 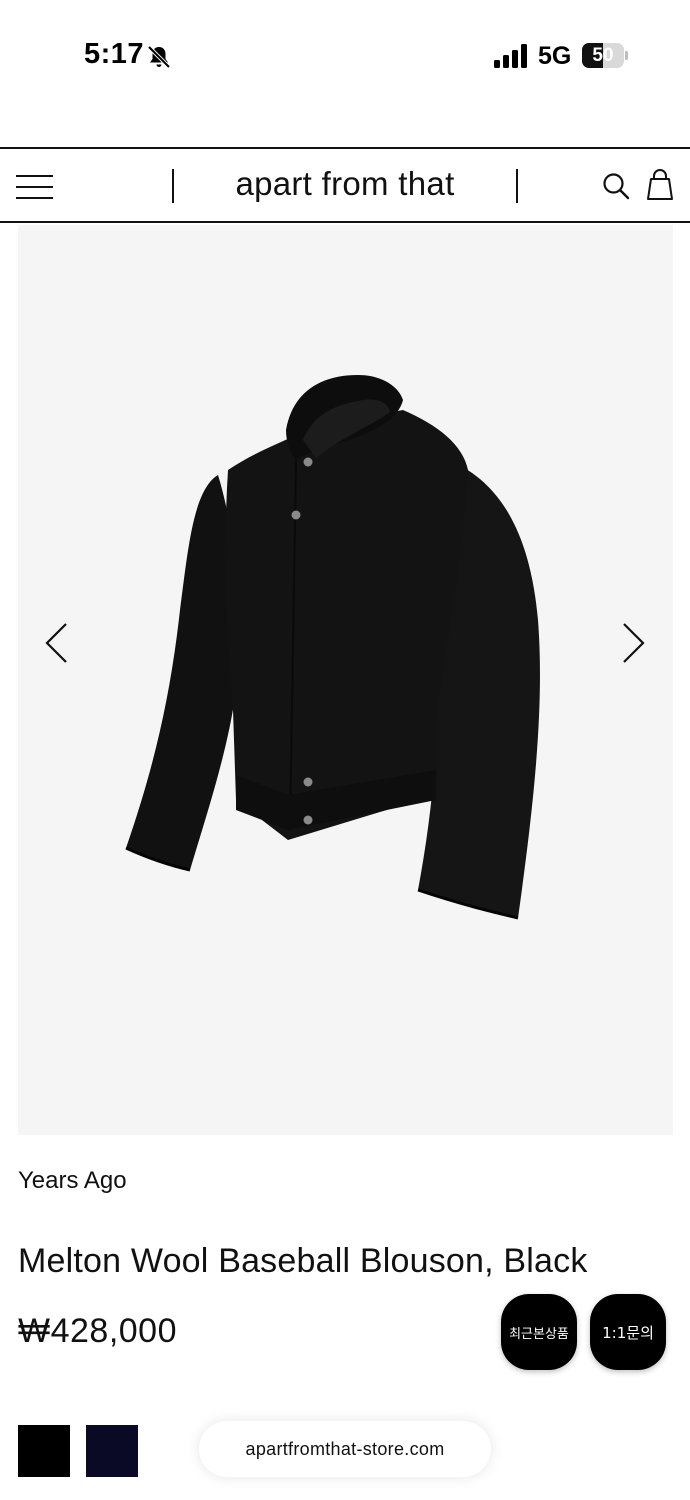 What do you see at coordinates (97, 1331) in the screenshot?
I see `product-price: ₩428,000` at bounding box center [97, 1331].